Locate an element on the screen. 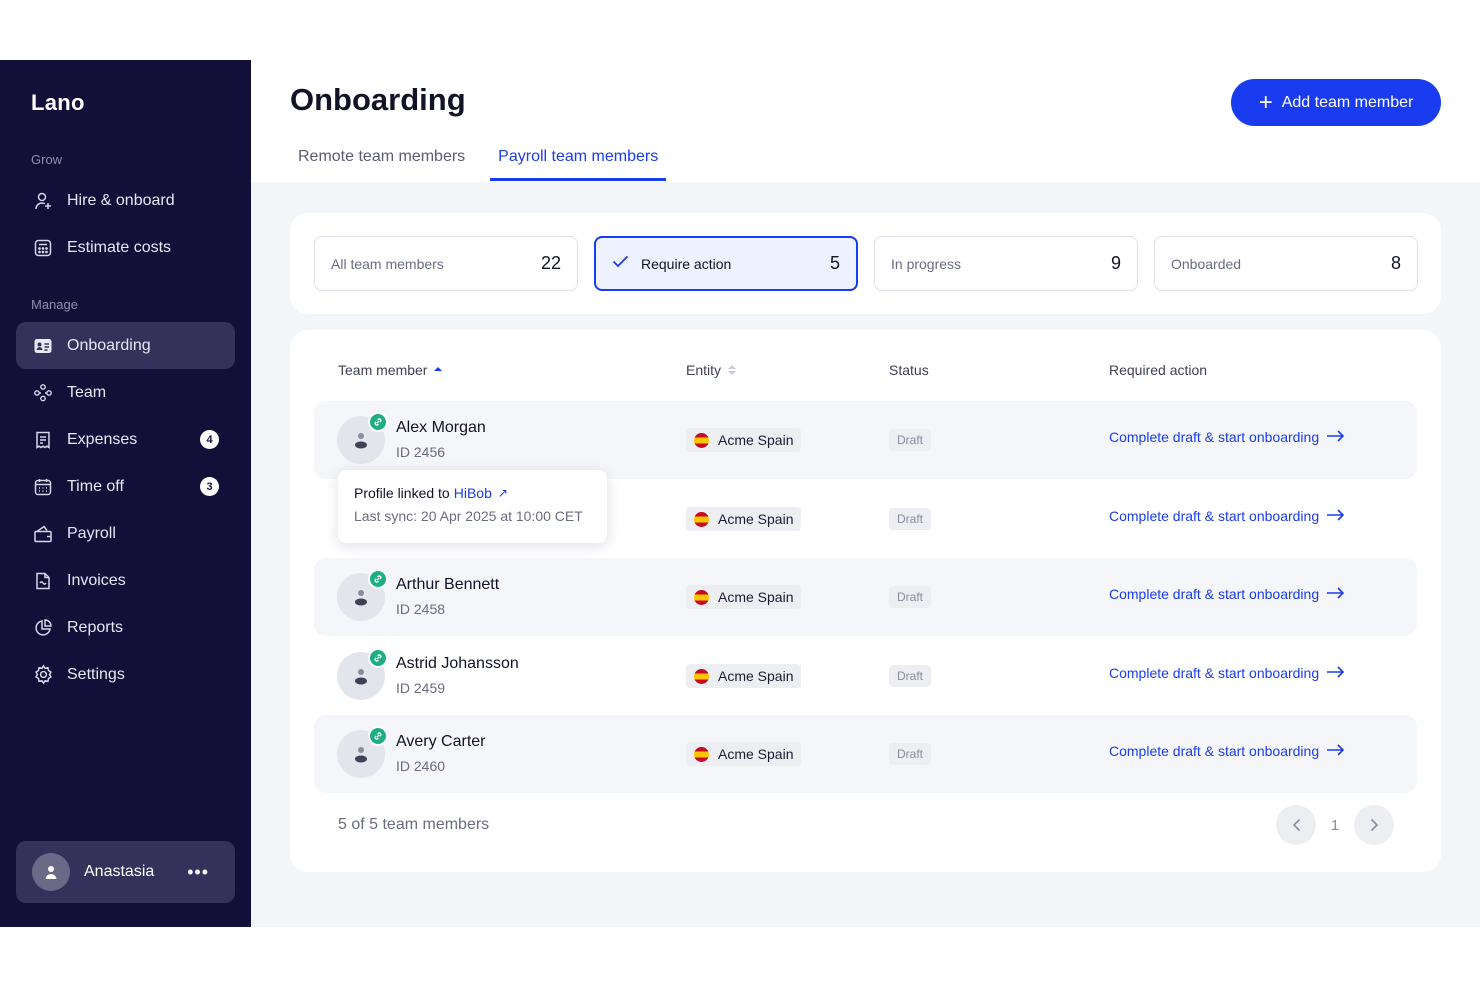 This screenshot has height=987, width=1480. pagination: 1 is located at coordinates (1335, 825).